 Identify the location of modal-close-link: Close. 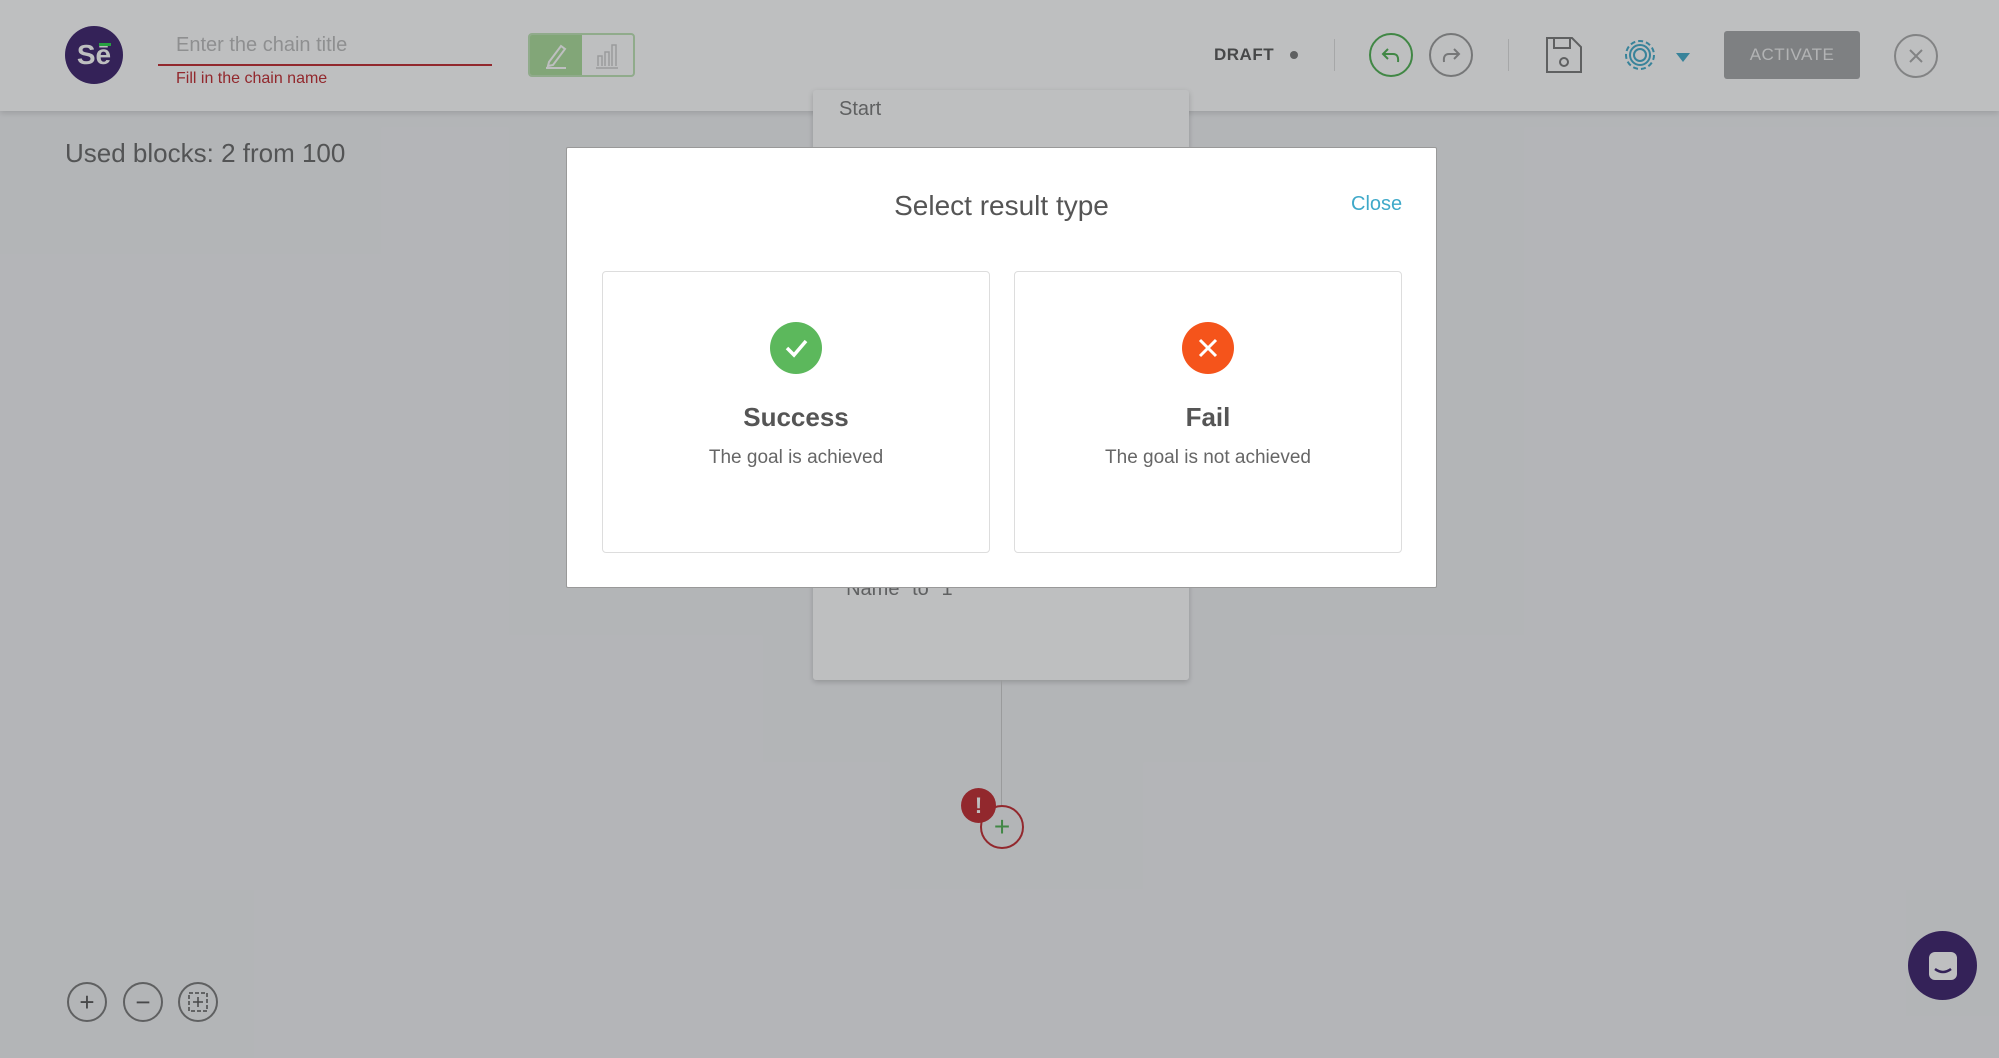
(1376, 204).